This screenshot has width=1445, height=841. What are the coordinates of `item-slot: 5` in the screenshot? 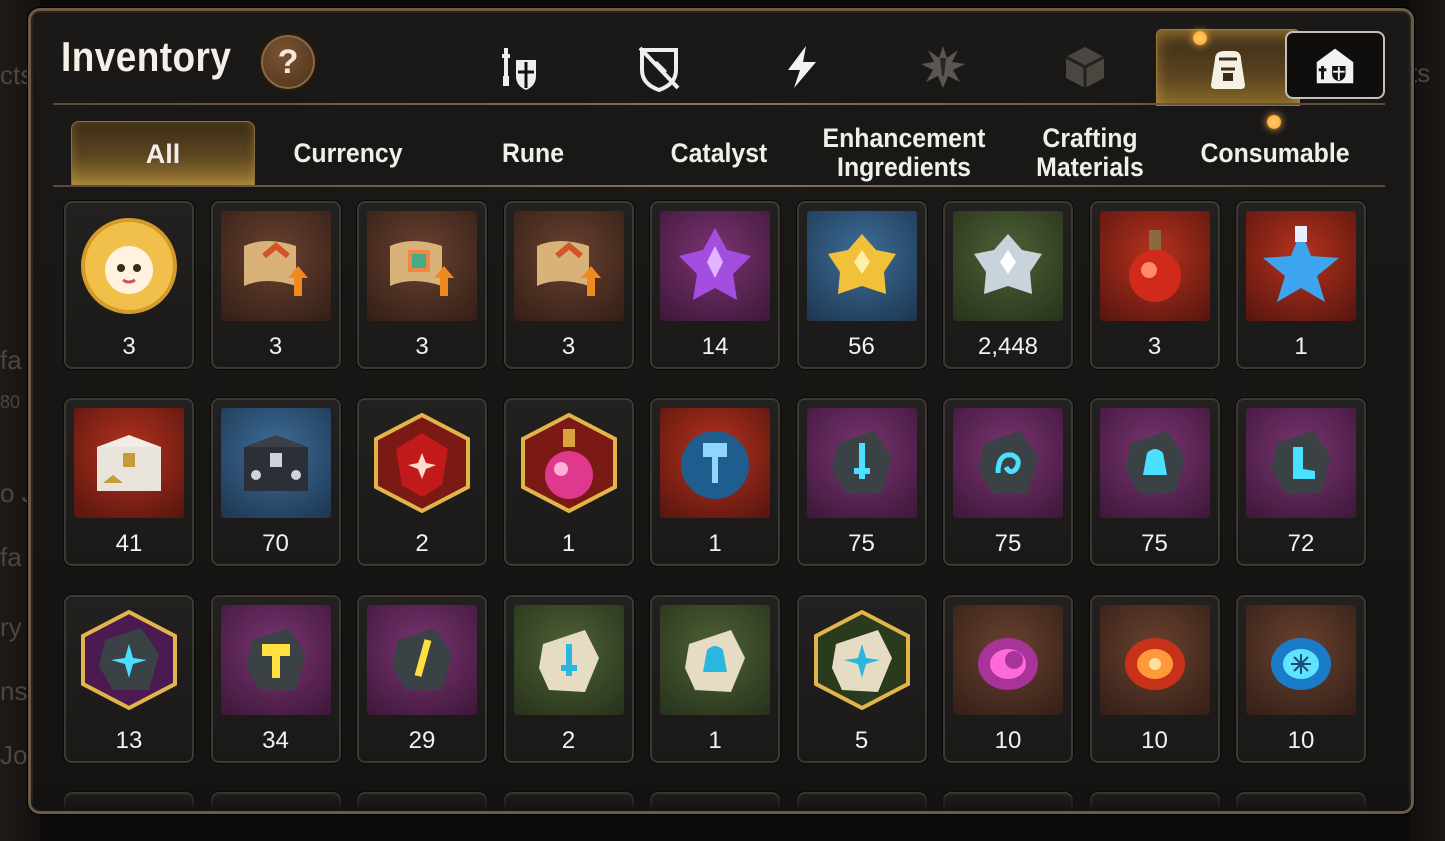 It's located at (861, 679).